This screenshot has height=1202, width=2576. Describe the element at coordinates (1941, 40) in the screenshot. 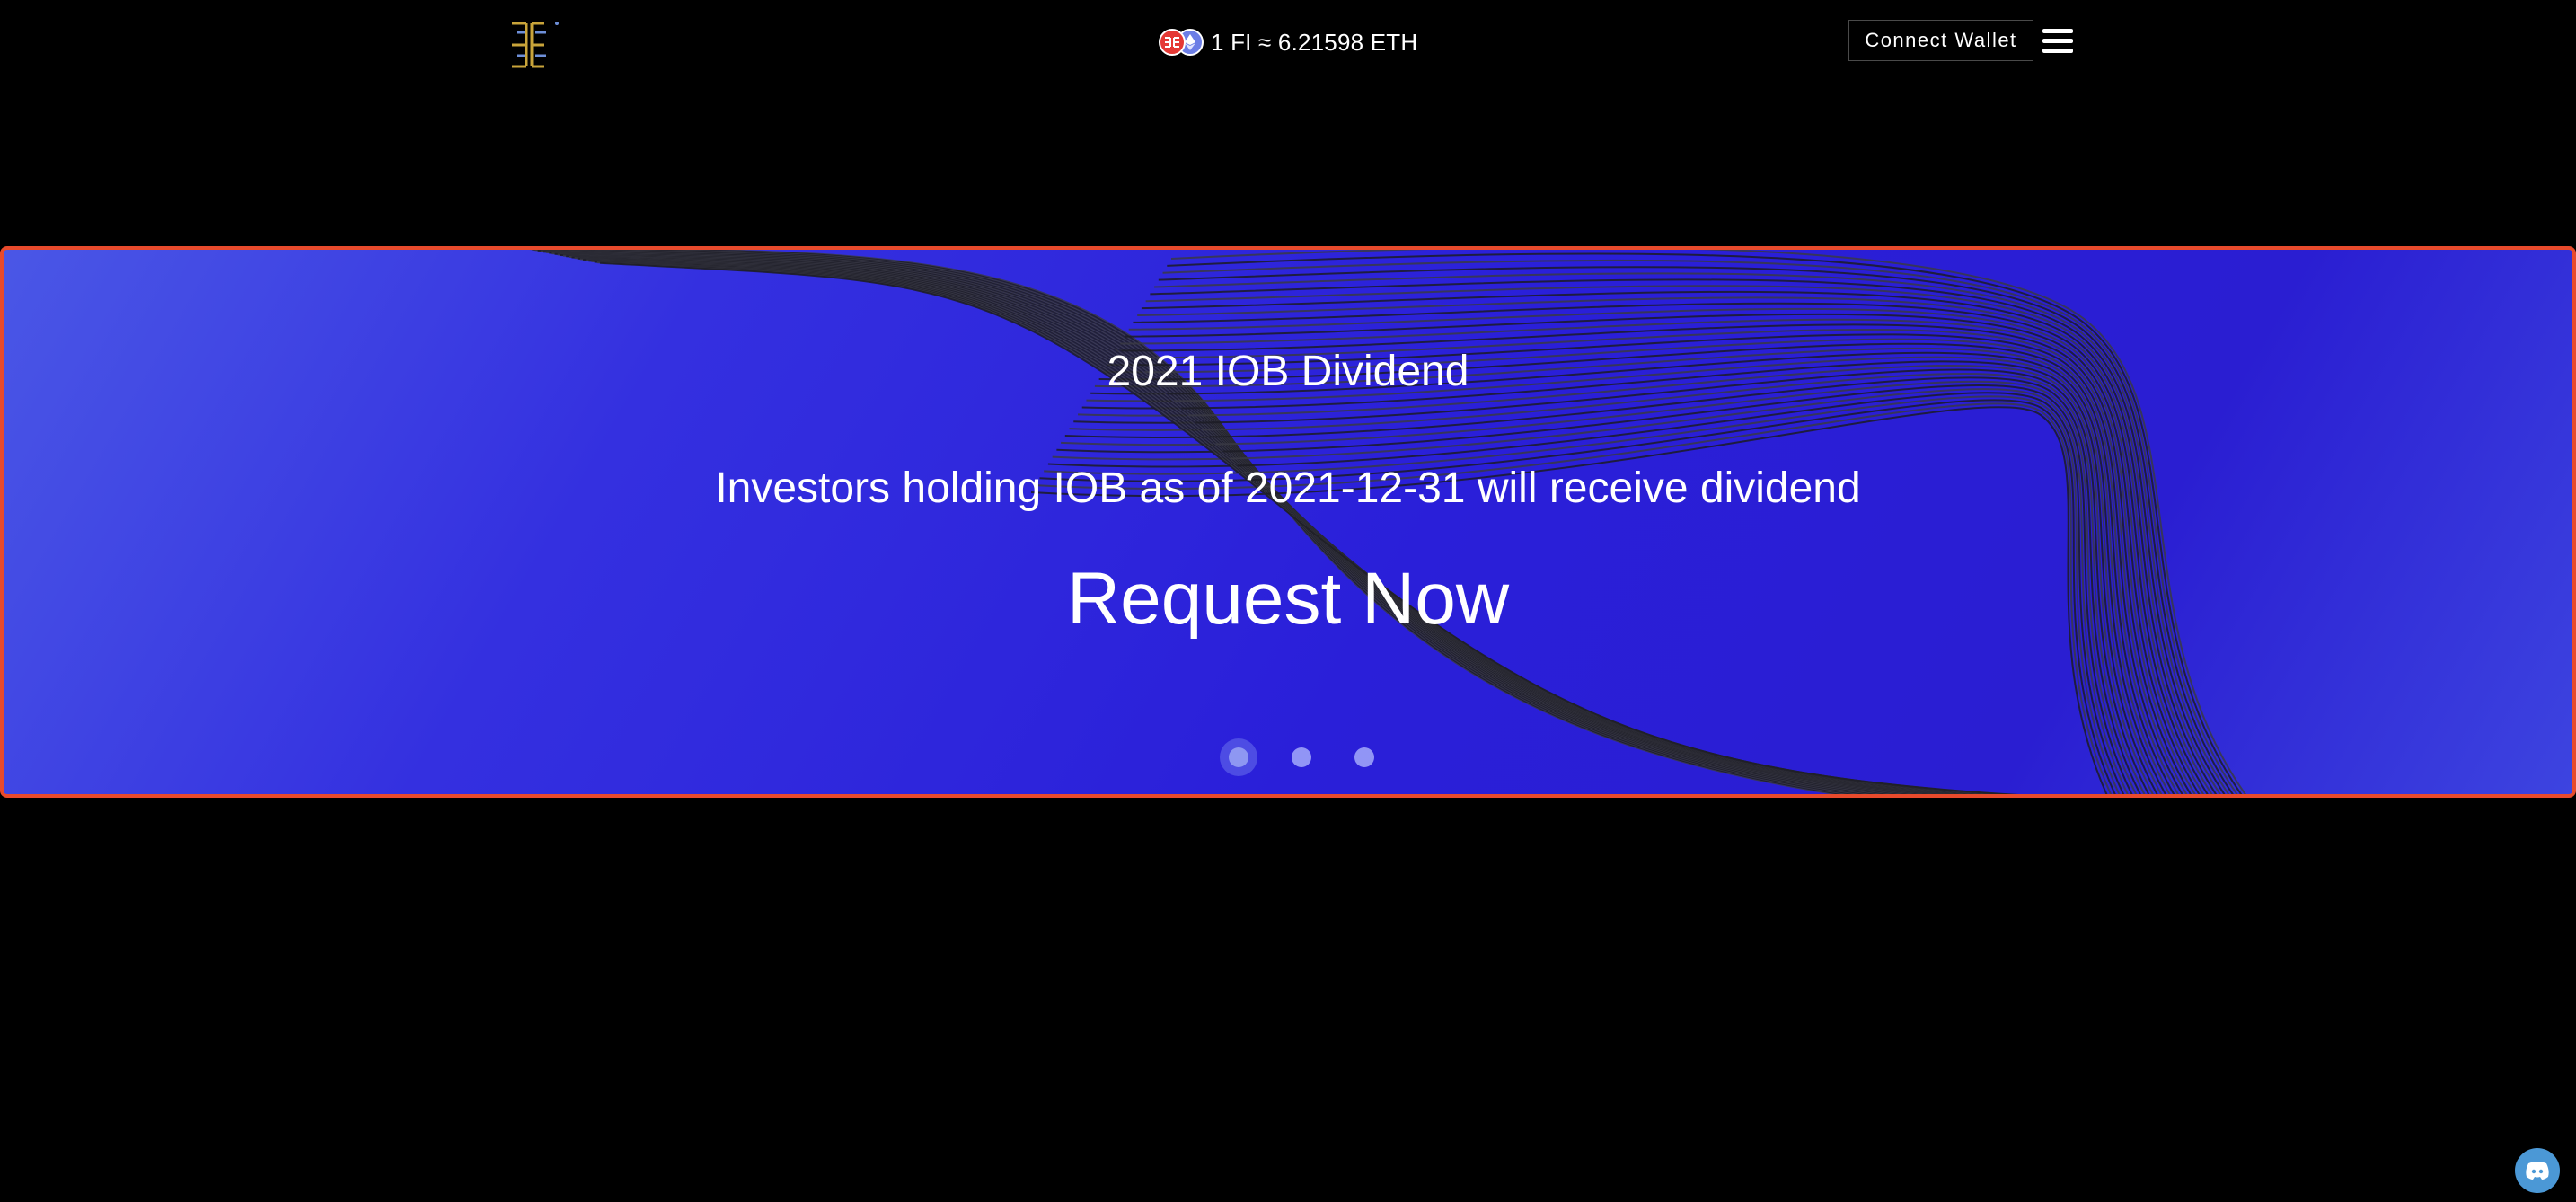

I see `connect-wallet-button: Connect Wallet` at that location.